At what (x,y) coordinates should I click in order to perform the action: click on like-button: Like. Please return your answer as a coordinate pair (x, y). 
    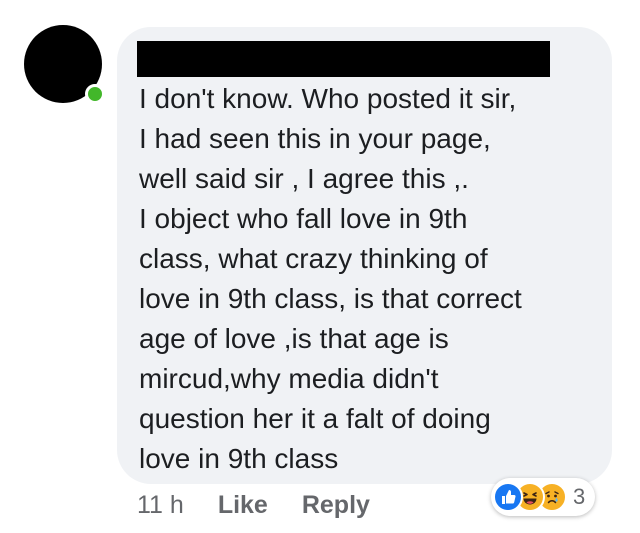
    Looking at the image, I should click on (243, 505).